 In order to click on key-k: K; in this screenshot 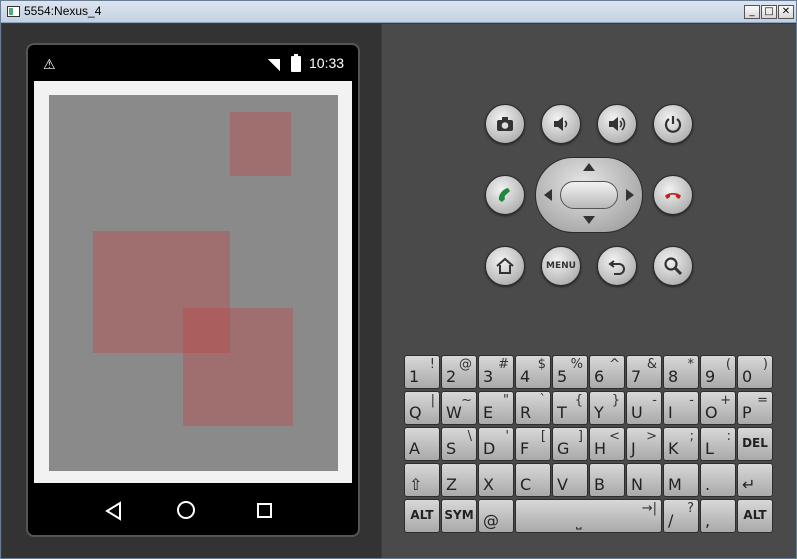, I will do `click(681, 444)`.